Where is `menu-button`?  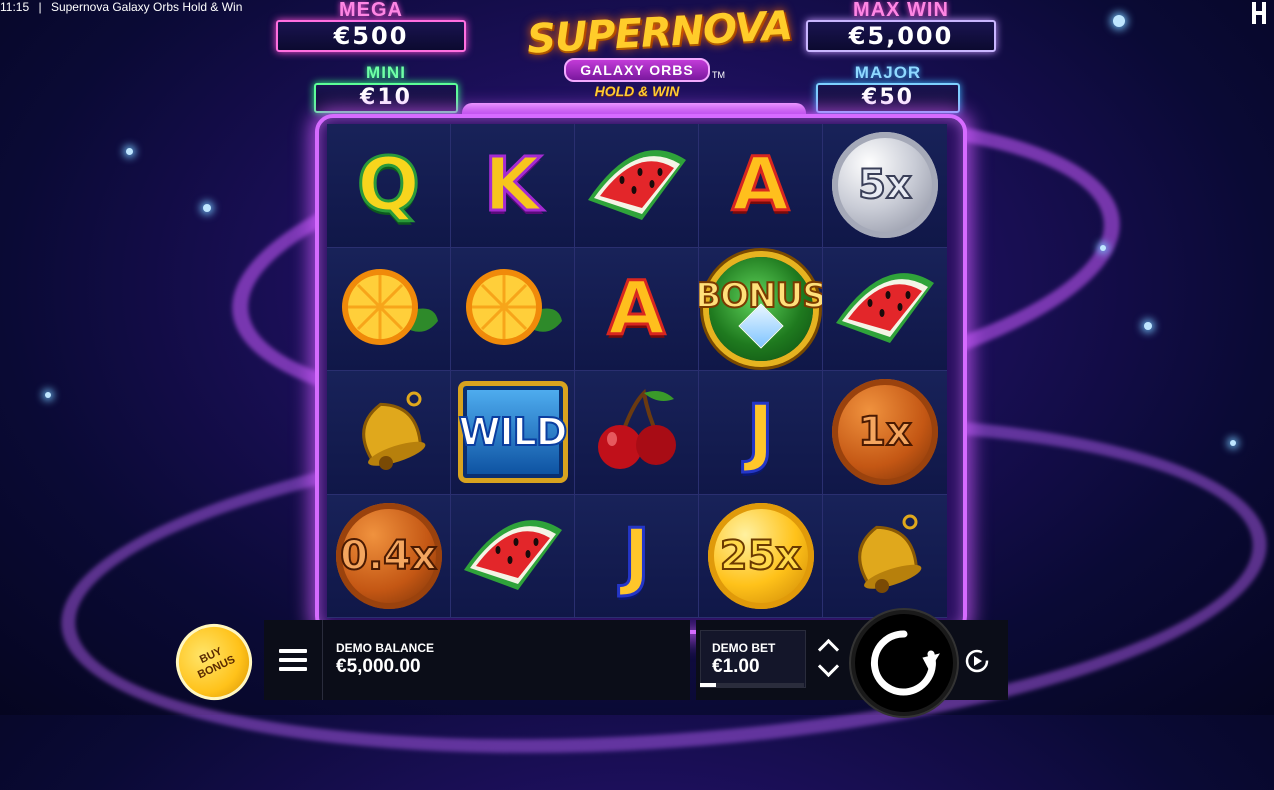 menu-button is located at coordinates (293, 660).